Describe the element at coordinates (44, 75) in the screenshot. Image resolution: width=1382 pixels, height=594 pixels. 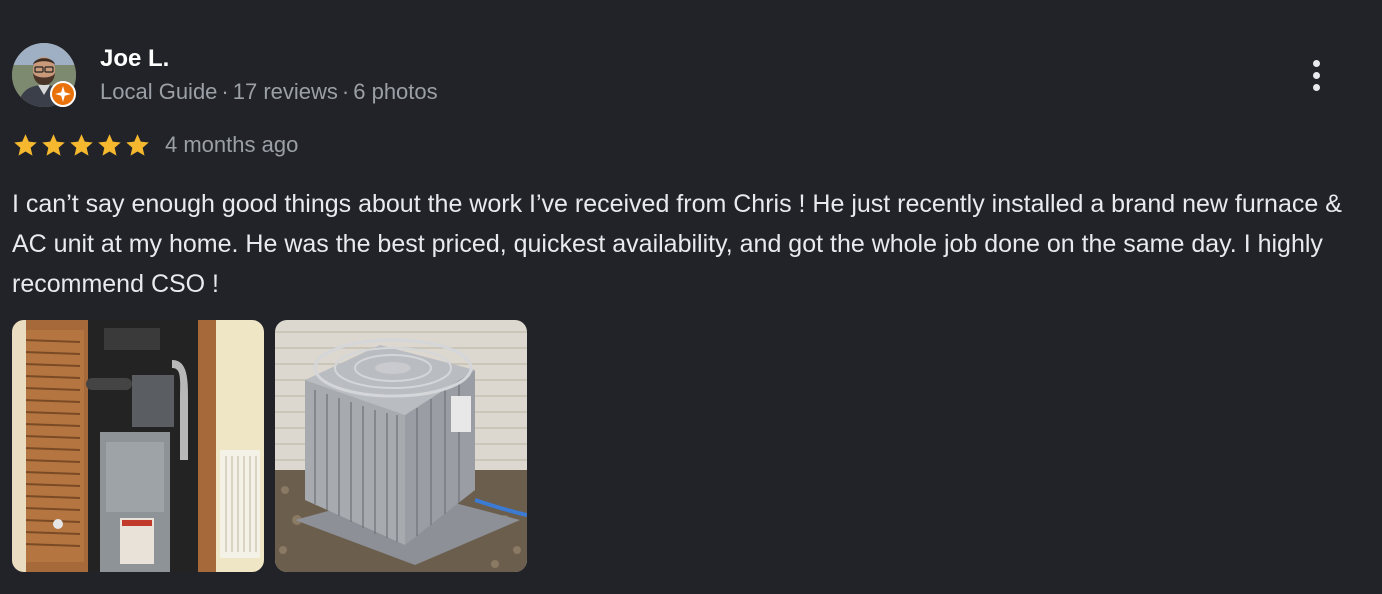
I see `author-avatar` at that location.